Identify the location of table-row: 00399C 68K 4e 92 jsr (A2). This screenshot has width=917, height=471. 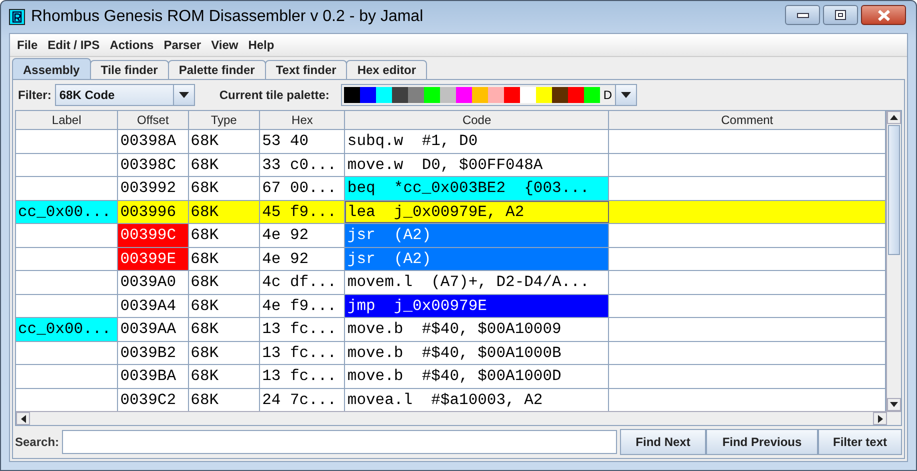
(451, 236).